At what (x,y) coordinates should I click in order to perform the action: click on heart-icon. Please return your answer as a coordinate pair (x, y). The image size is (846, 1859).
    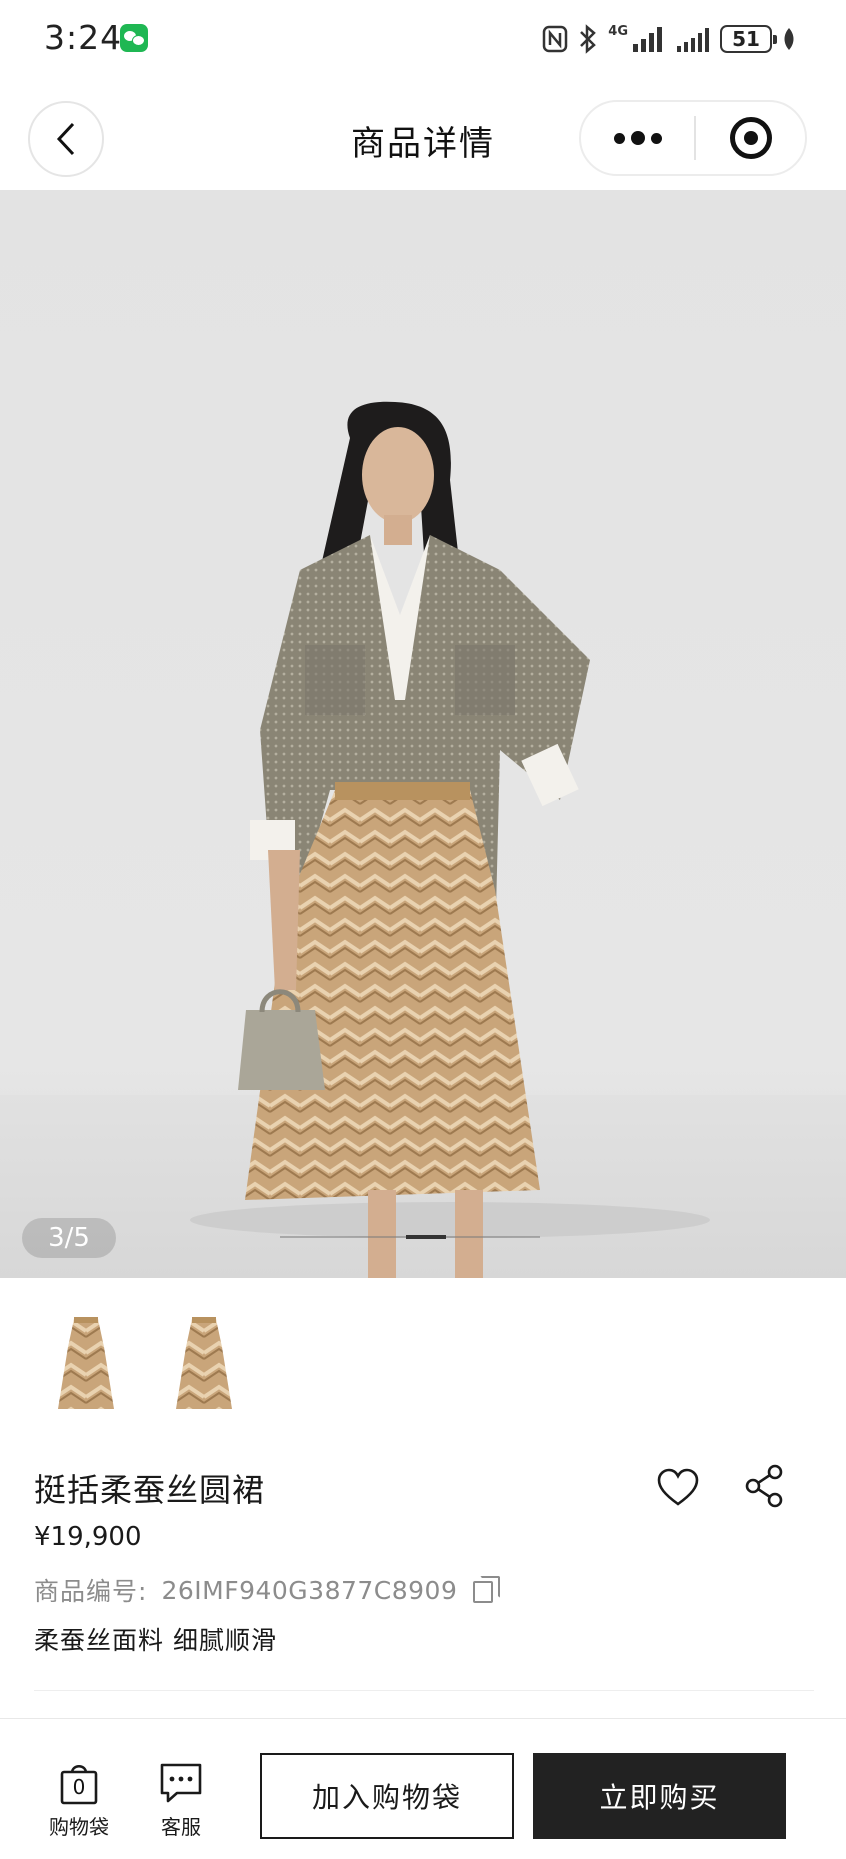
    Looking at the image, I should click on (678, 1487).